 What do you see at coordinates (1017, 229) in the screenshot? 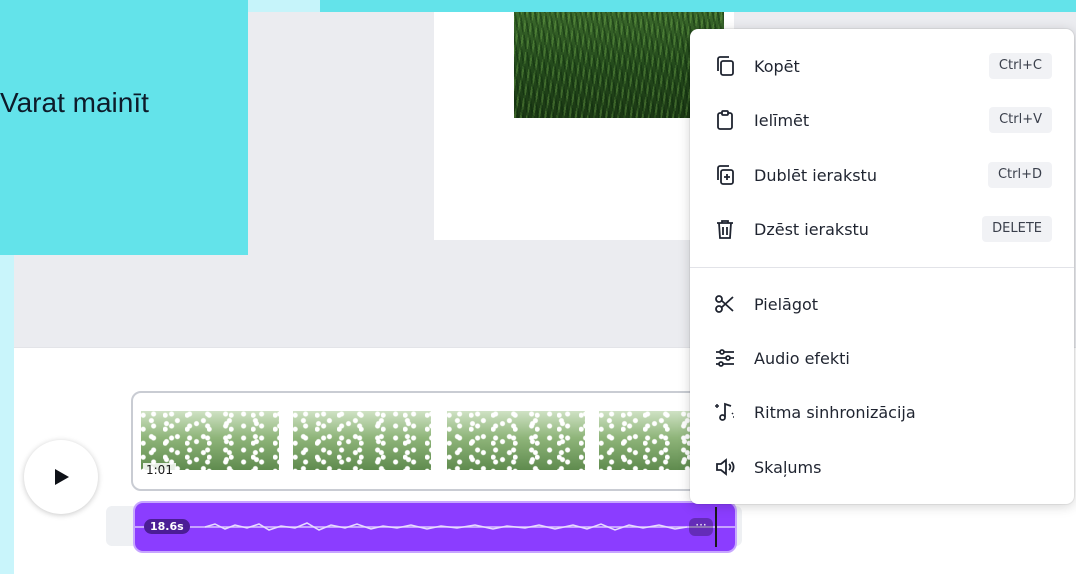
I see `shortcut-badge: DELETE` at bounding box center [1017, 229].